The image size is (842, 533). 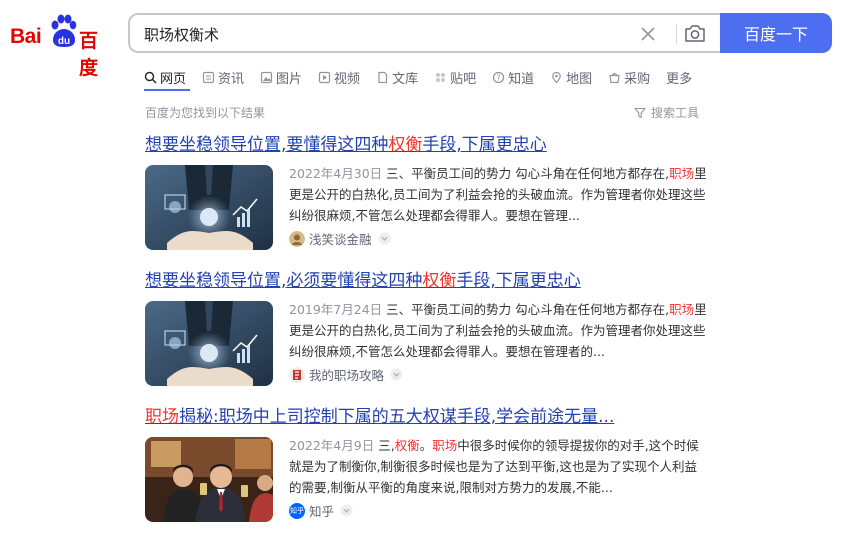 I want to click on result-title-link: 想要坐稳领导位置,要懂得这四种权衡手段,下属更忠心, so click(x=435, y=145).